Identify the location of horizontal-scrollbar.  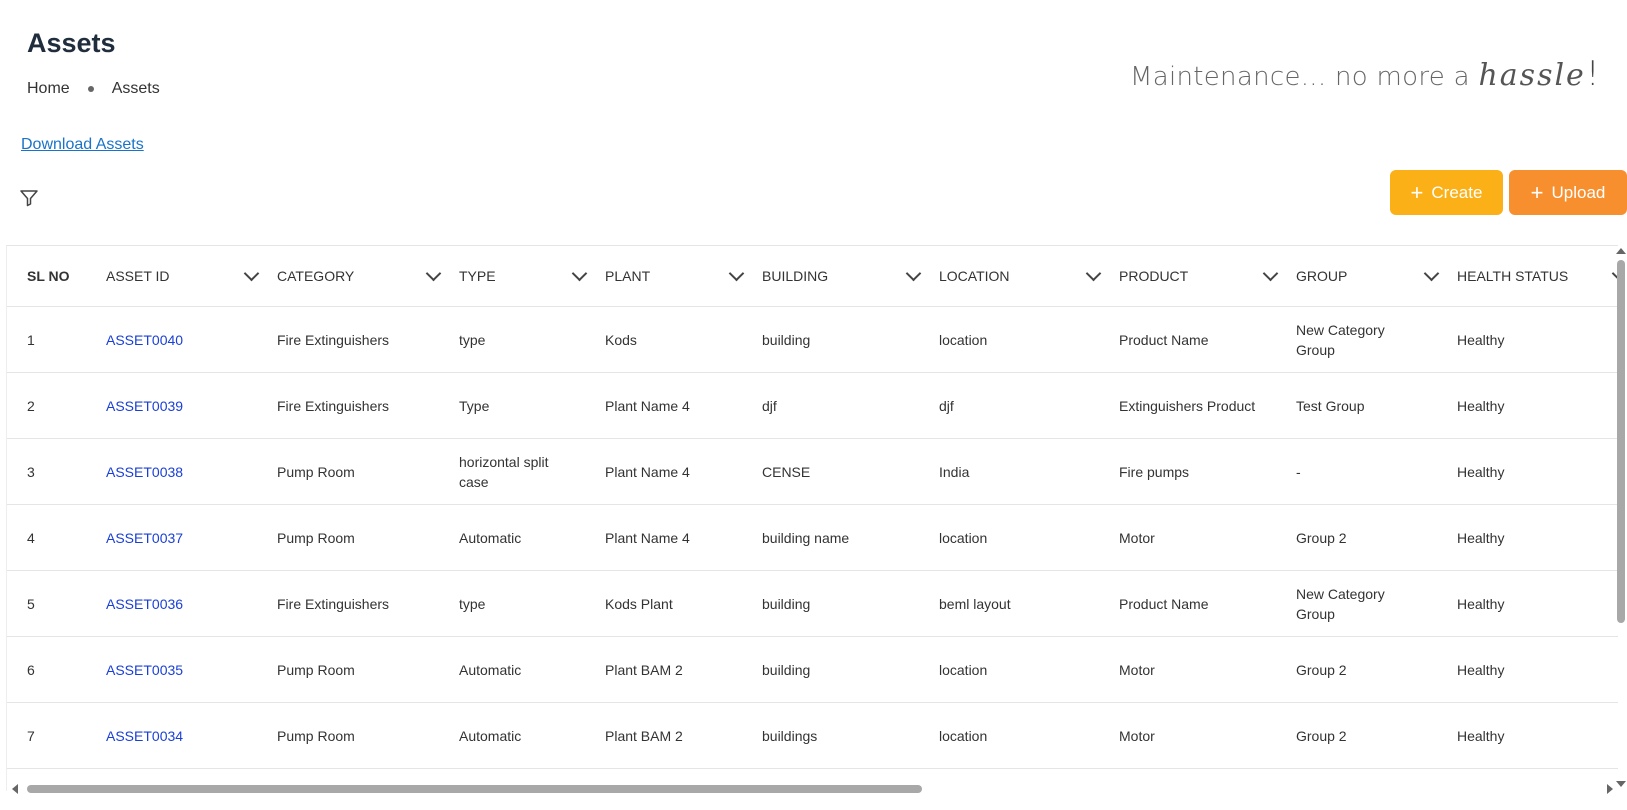
(812, 788).